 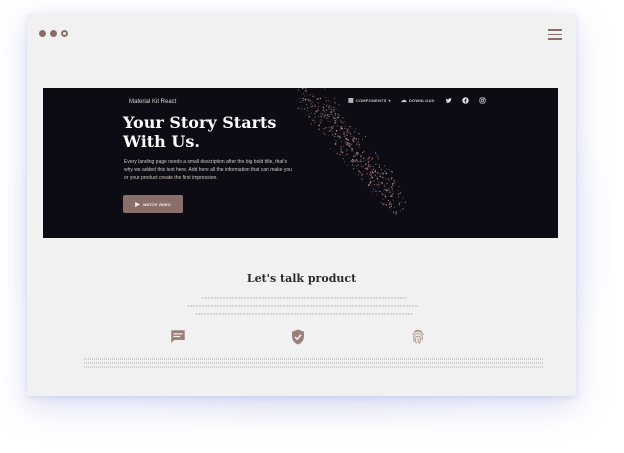 What do you see at coordinates (200, 122) in the screenshot?
I see `hero-title-line1: Your Story Starts` at bounding box center [200, 122].